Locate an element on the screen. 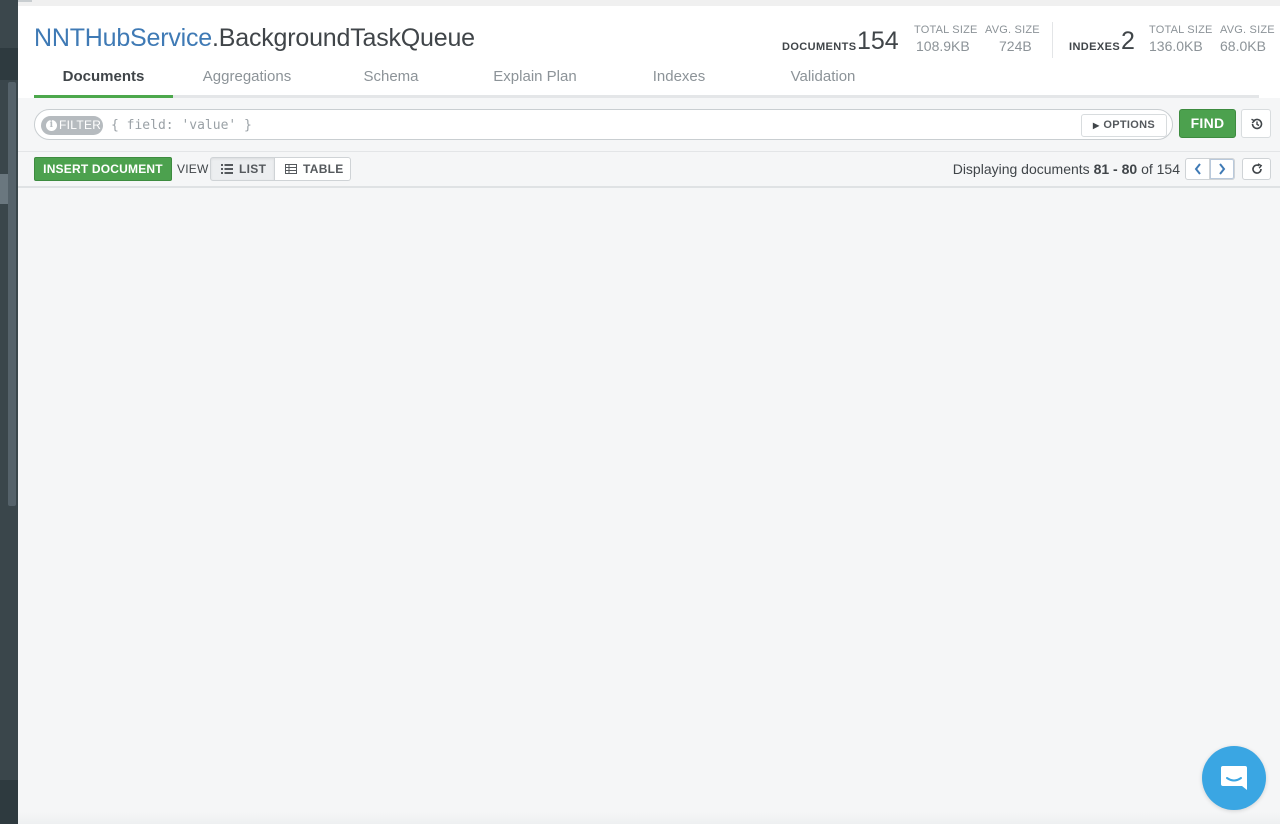 The image size is (1280, 824). doc-total-size-value: 108.9KB is located at coordinates (943, 46).